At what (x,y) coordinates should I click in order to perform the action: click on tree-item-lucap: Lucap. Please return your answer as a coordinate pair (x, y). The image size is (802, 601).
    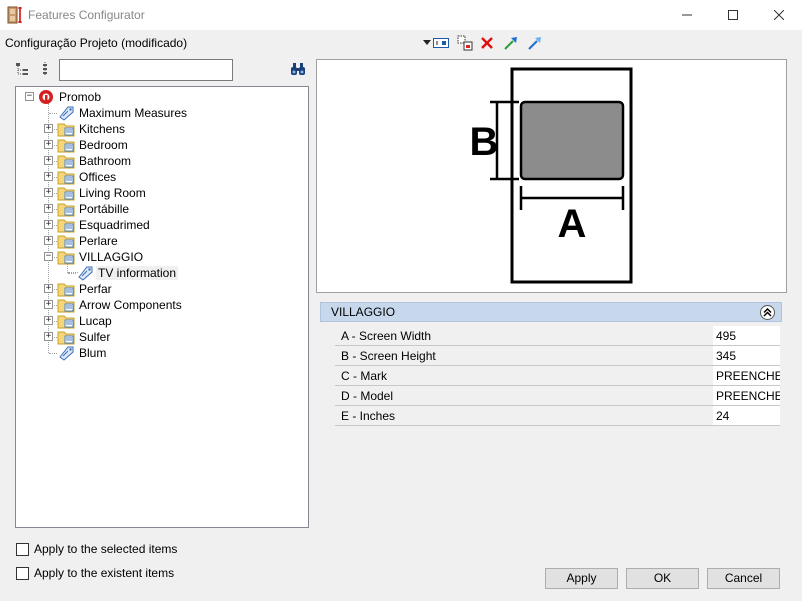
    Looking at the image, I should click on (85, 321).